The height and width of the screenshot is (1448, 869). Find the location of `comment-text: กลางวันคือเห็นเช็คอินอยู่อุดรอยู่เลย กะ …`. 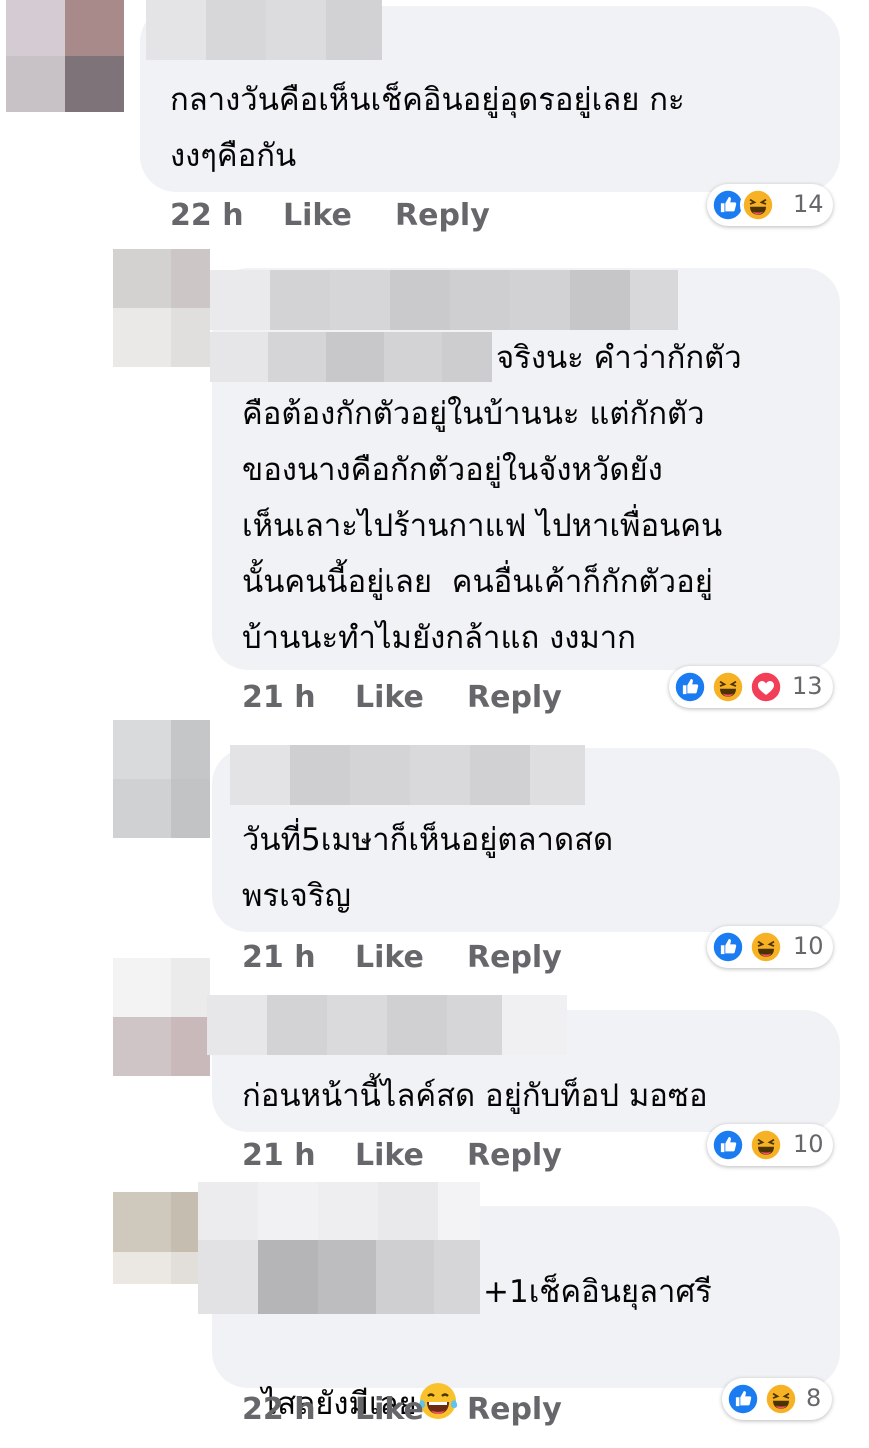

comment-text: กลางวันคือเห็นเช็คอินอยู่อุดรอยู่เลย กะ … is located at coordinates (427, 128).